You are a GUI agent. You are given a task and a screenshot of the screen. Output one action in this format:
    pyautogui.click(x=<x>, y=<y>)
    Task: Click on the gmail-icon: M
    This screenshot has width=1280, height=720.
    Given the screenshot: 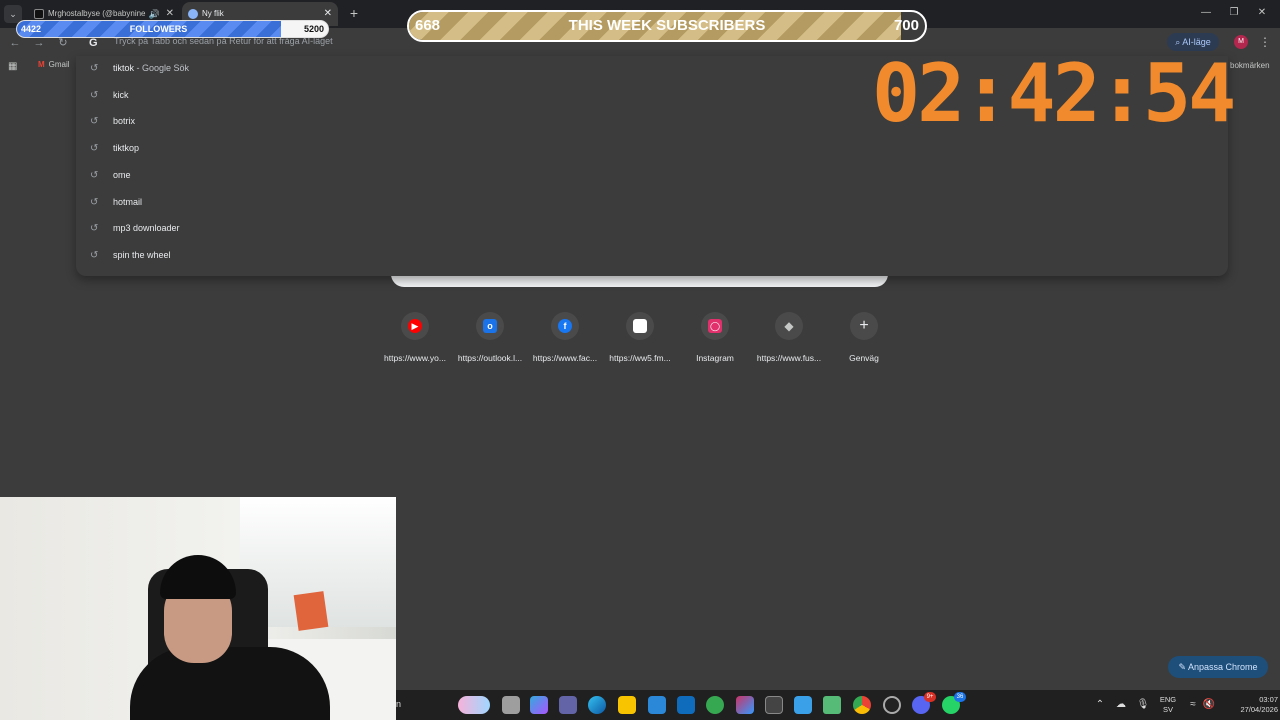 What is the action you would take?
    pyautogui.click(x=41, y=64)
    